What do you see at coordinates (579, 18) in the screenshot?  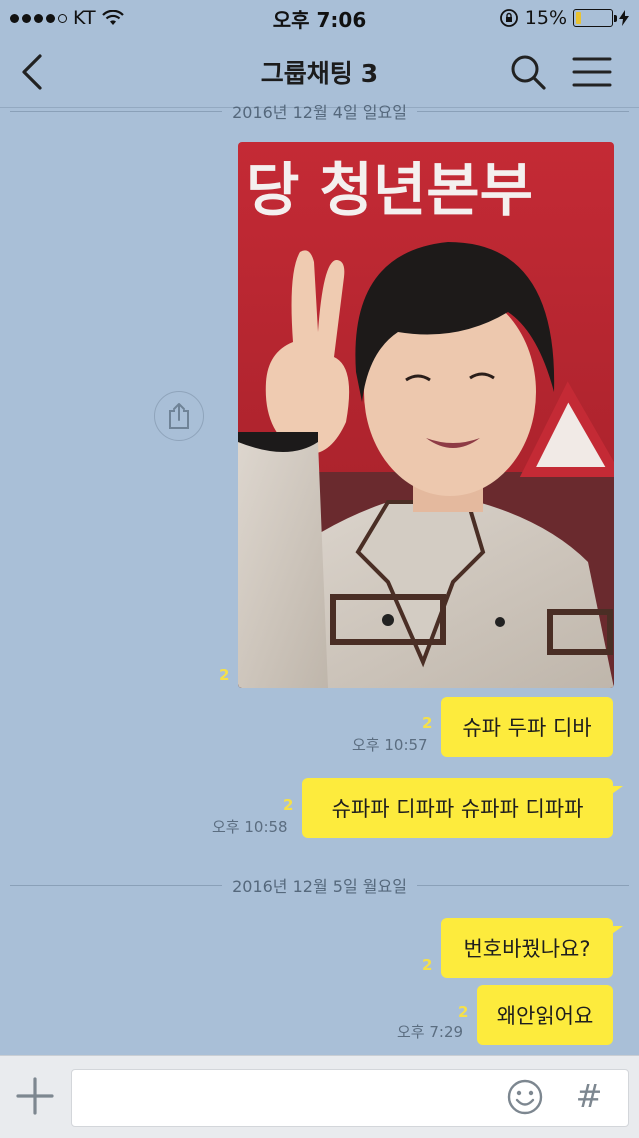 I see `battery-level-fill` at bounding box center [579, 18].